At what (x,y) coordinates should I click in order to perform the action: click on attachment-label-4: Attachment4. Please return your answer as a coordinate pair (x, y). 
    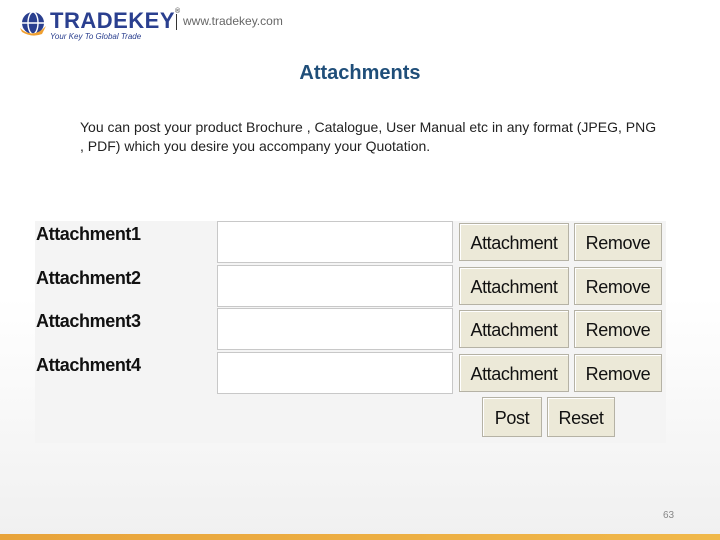
    Looking at the image, I should click on (88, 365).